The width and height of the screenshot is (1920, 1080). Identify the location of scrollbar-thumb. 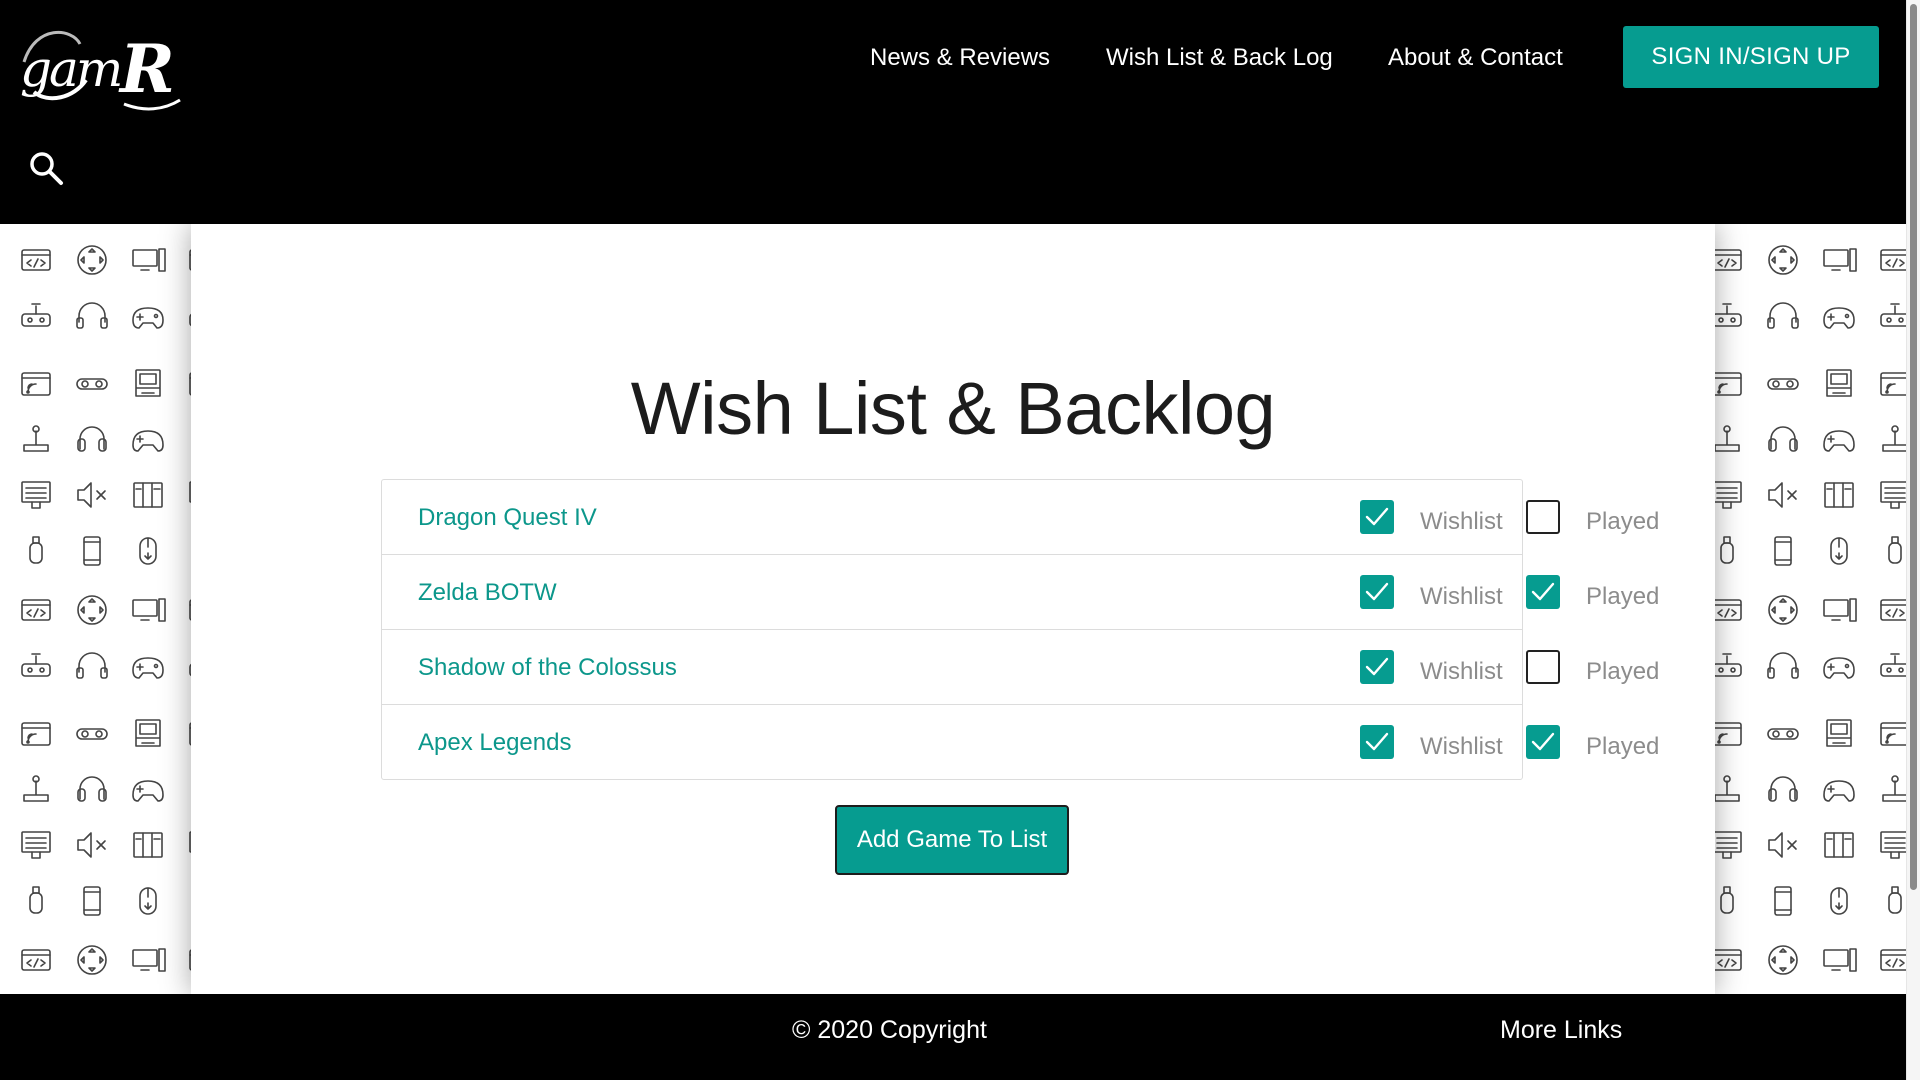
(1913, 447).